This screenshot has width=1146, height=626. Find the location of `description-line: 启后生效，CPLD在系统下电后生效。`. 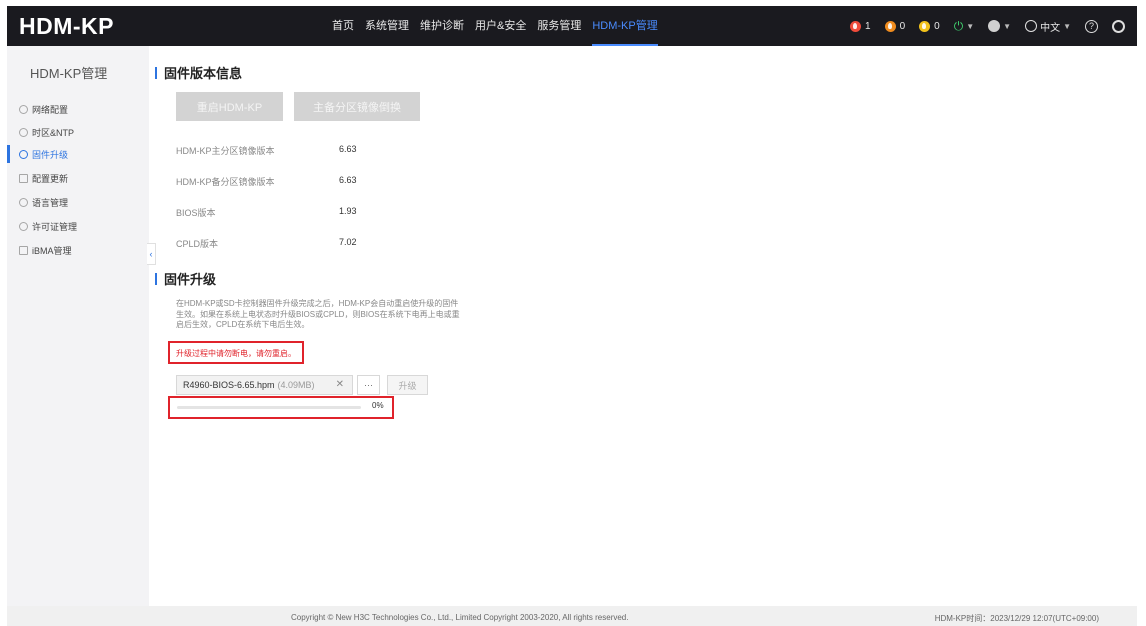

description-line: 启后生效，CPLD在系统下电后生效。 is located at coordinates (243, 324).